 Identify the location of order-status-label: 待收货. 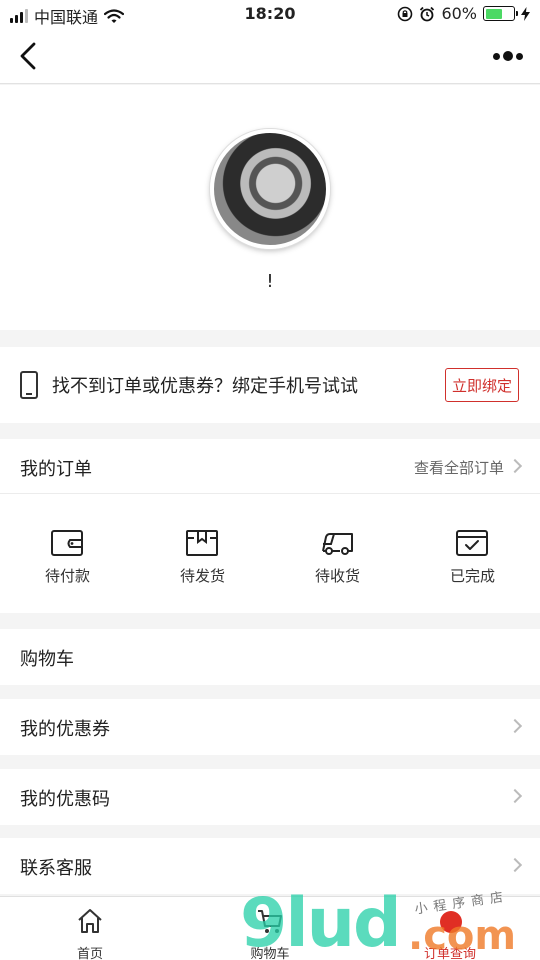
(337, 576).